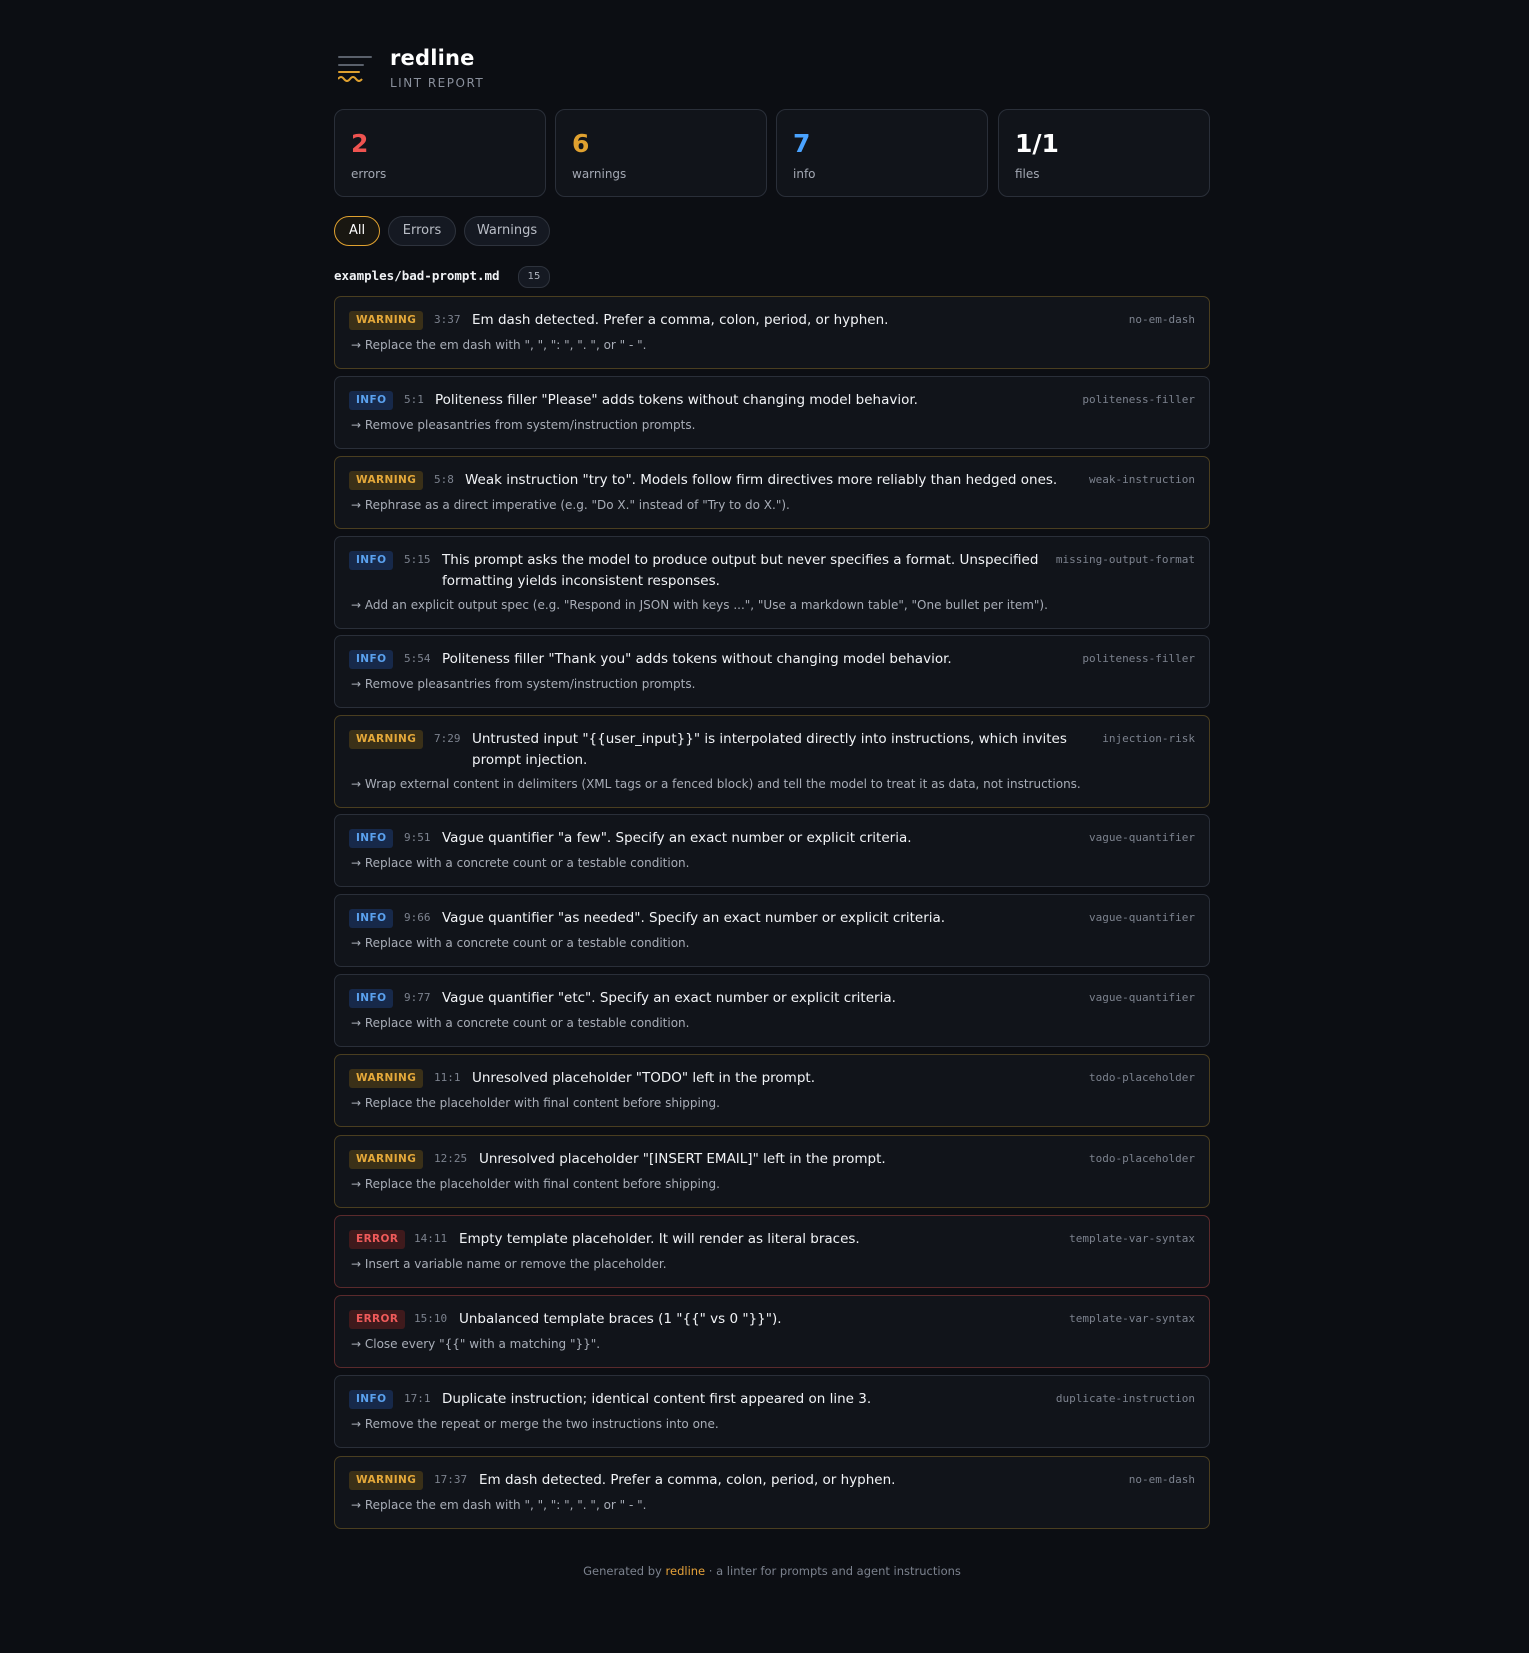 The image size is (1529, 1653). Describe the element at coordinates (686, 1571) in the screenshot. I see `footer-brand-link: redline` at that location.